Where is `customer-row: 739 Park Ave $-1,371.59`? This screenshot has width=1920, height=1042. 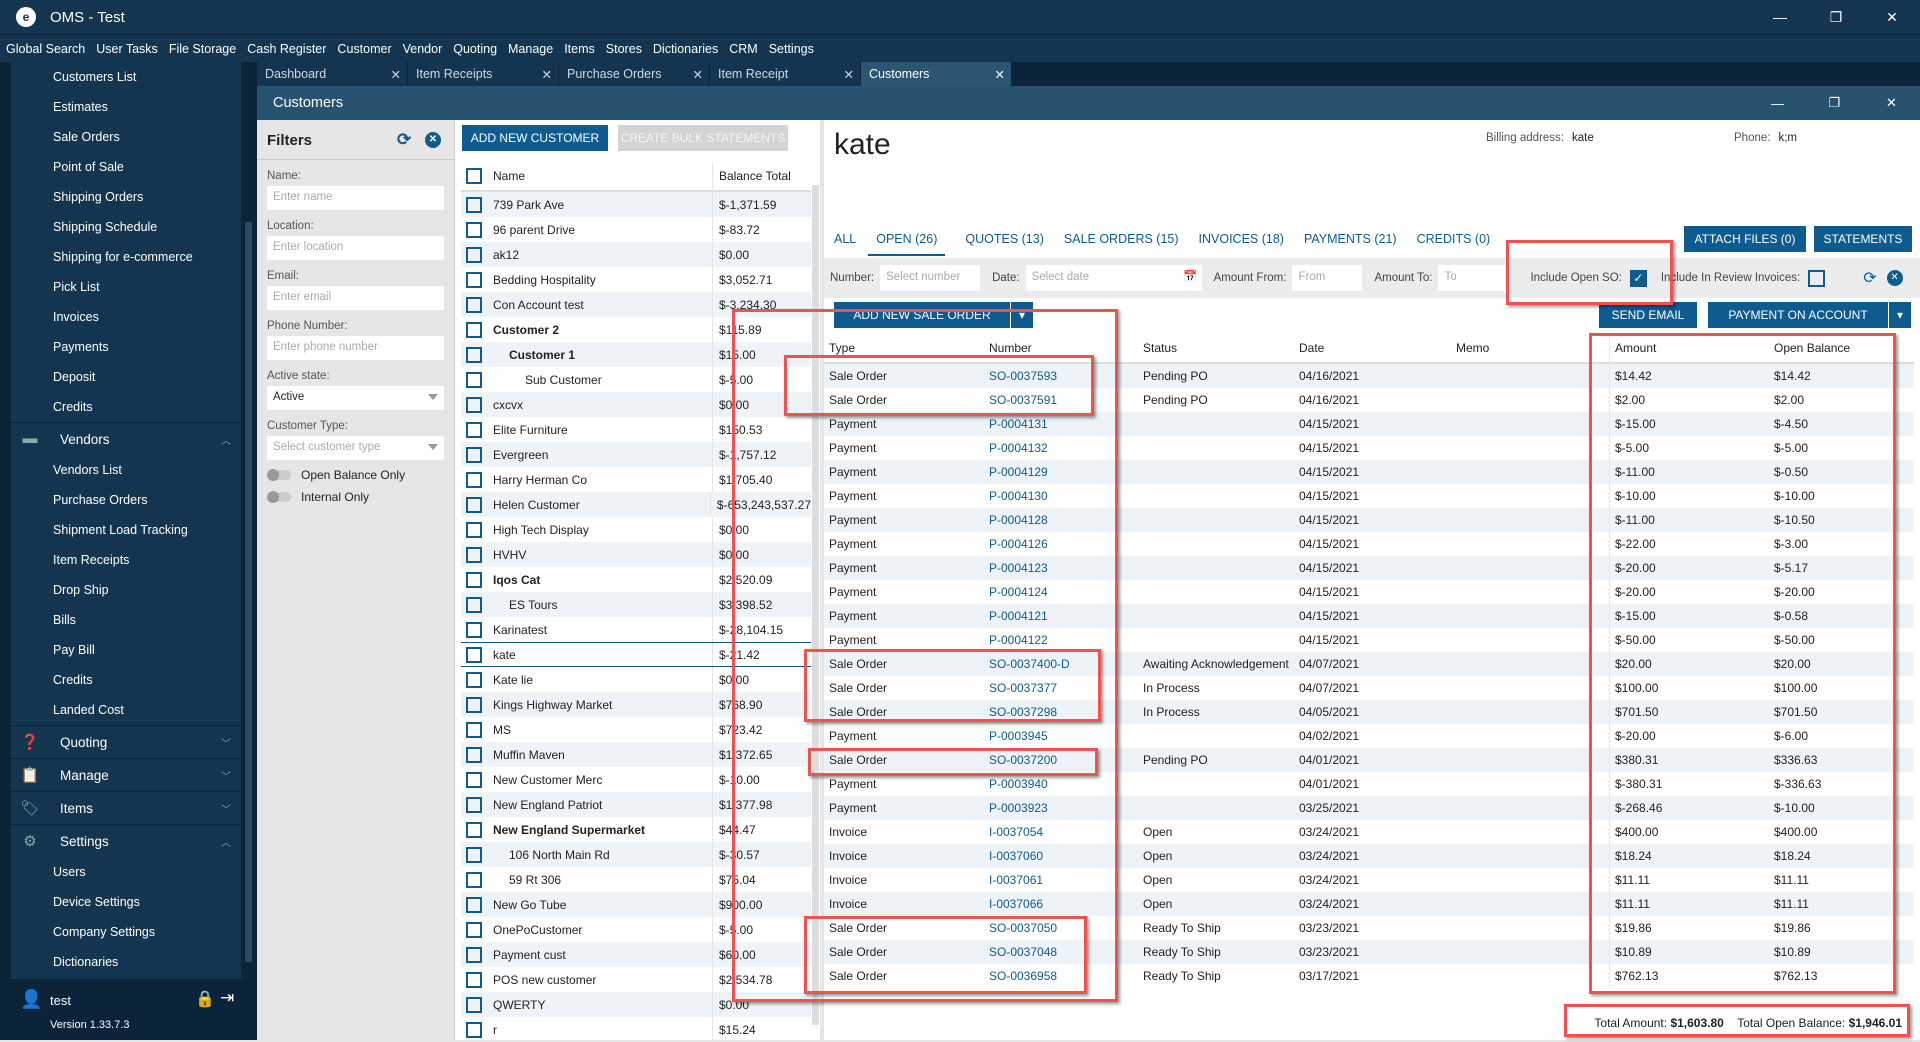 customer-row: 739 Park Ave $-1,371.59 is located at coordinates (636, 204).